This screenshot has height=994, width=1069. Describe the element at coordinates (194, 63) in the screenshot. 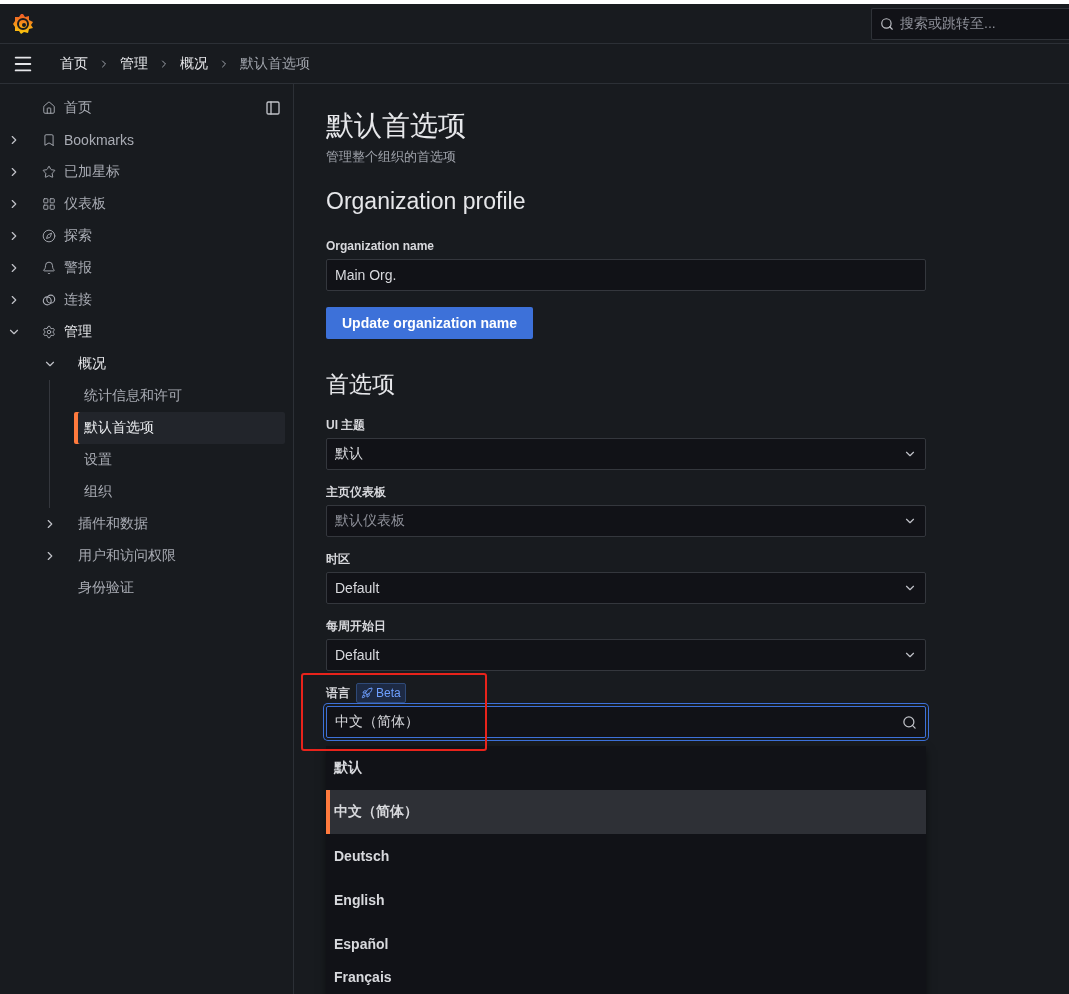

I see `breadcrumb-link: 概况` at that location.